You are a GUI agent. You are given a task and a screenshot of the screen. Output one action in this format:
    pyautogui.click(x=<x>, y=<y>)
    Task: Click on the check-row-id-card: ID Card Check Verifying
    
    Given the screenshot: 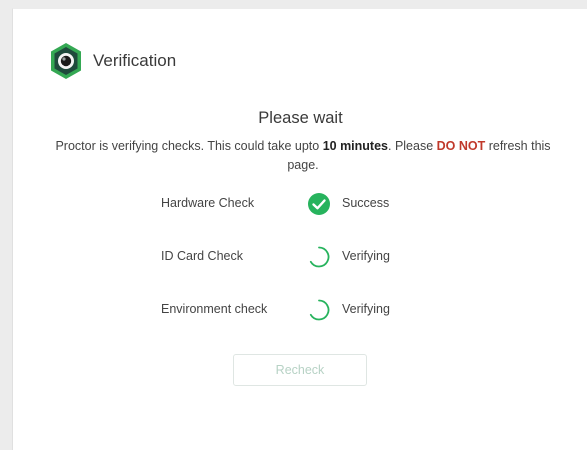 What is the action you would take?
    pyautogui.click(x=300, y=258)
    